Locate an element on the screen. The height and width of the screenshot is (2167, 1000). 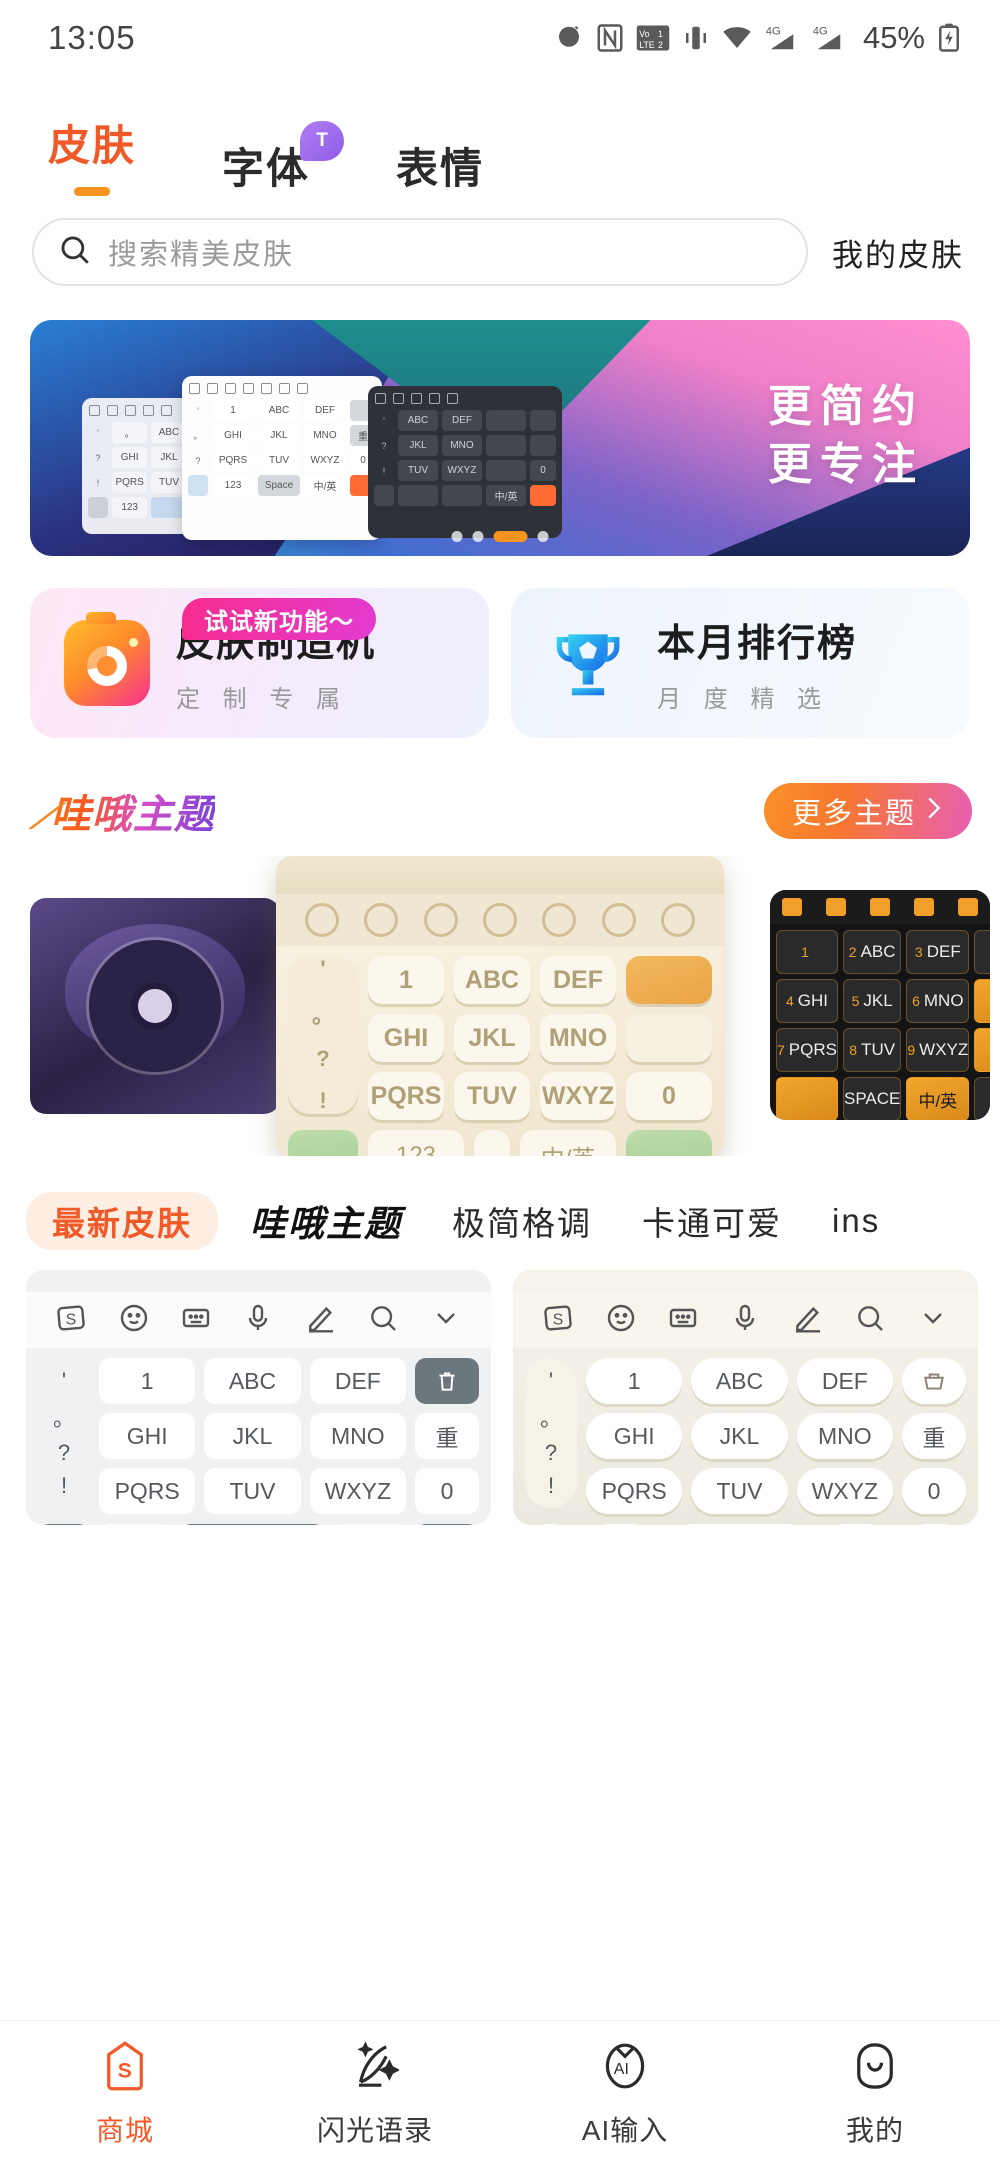
monthly-ranking-card: 本月排行榜 月 度 精 选 is located at coordinates (740, 663).